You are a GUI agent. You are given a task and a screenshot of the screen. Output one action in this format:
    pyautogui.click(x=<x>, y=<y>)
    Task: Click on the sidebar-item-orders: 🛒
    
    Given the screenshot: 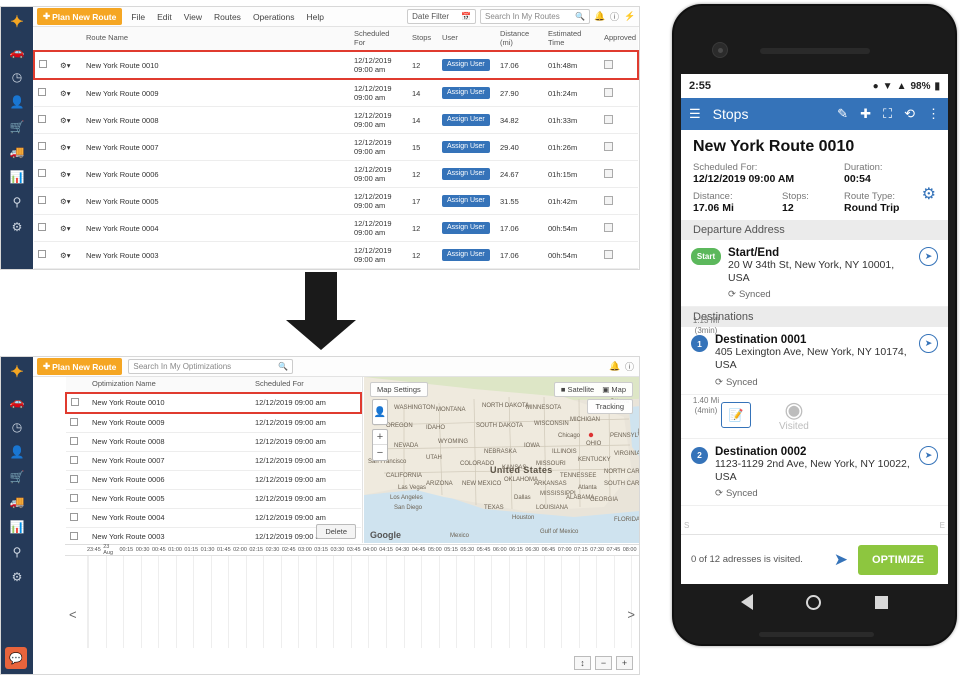 What is the action you would take?
    pyautogui.click(x=17, y=126)
    